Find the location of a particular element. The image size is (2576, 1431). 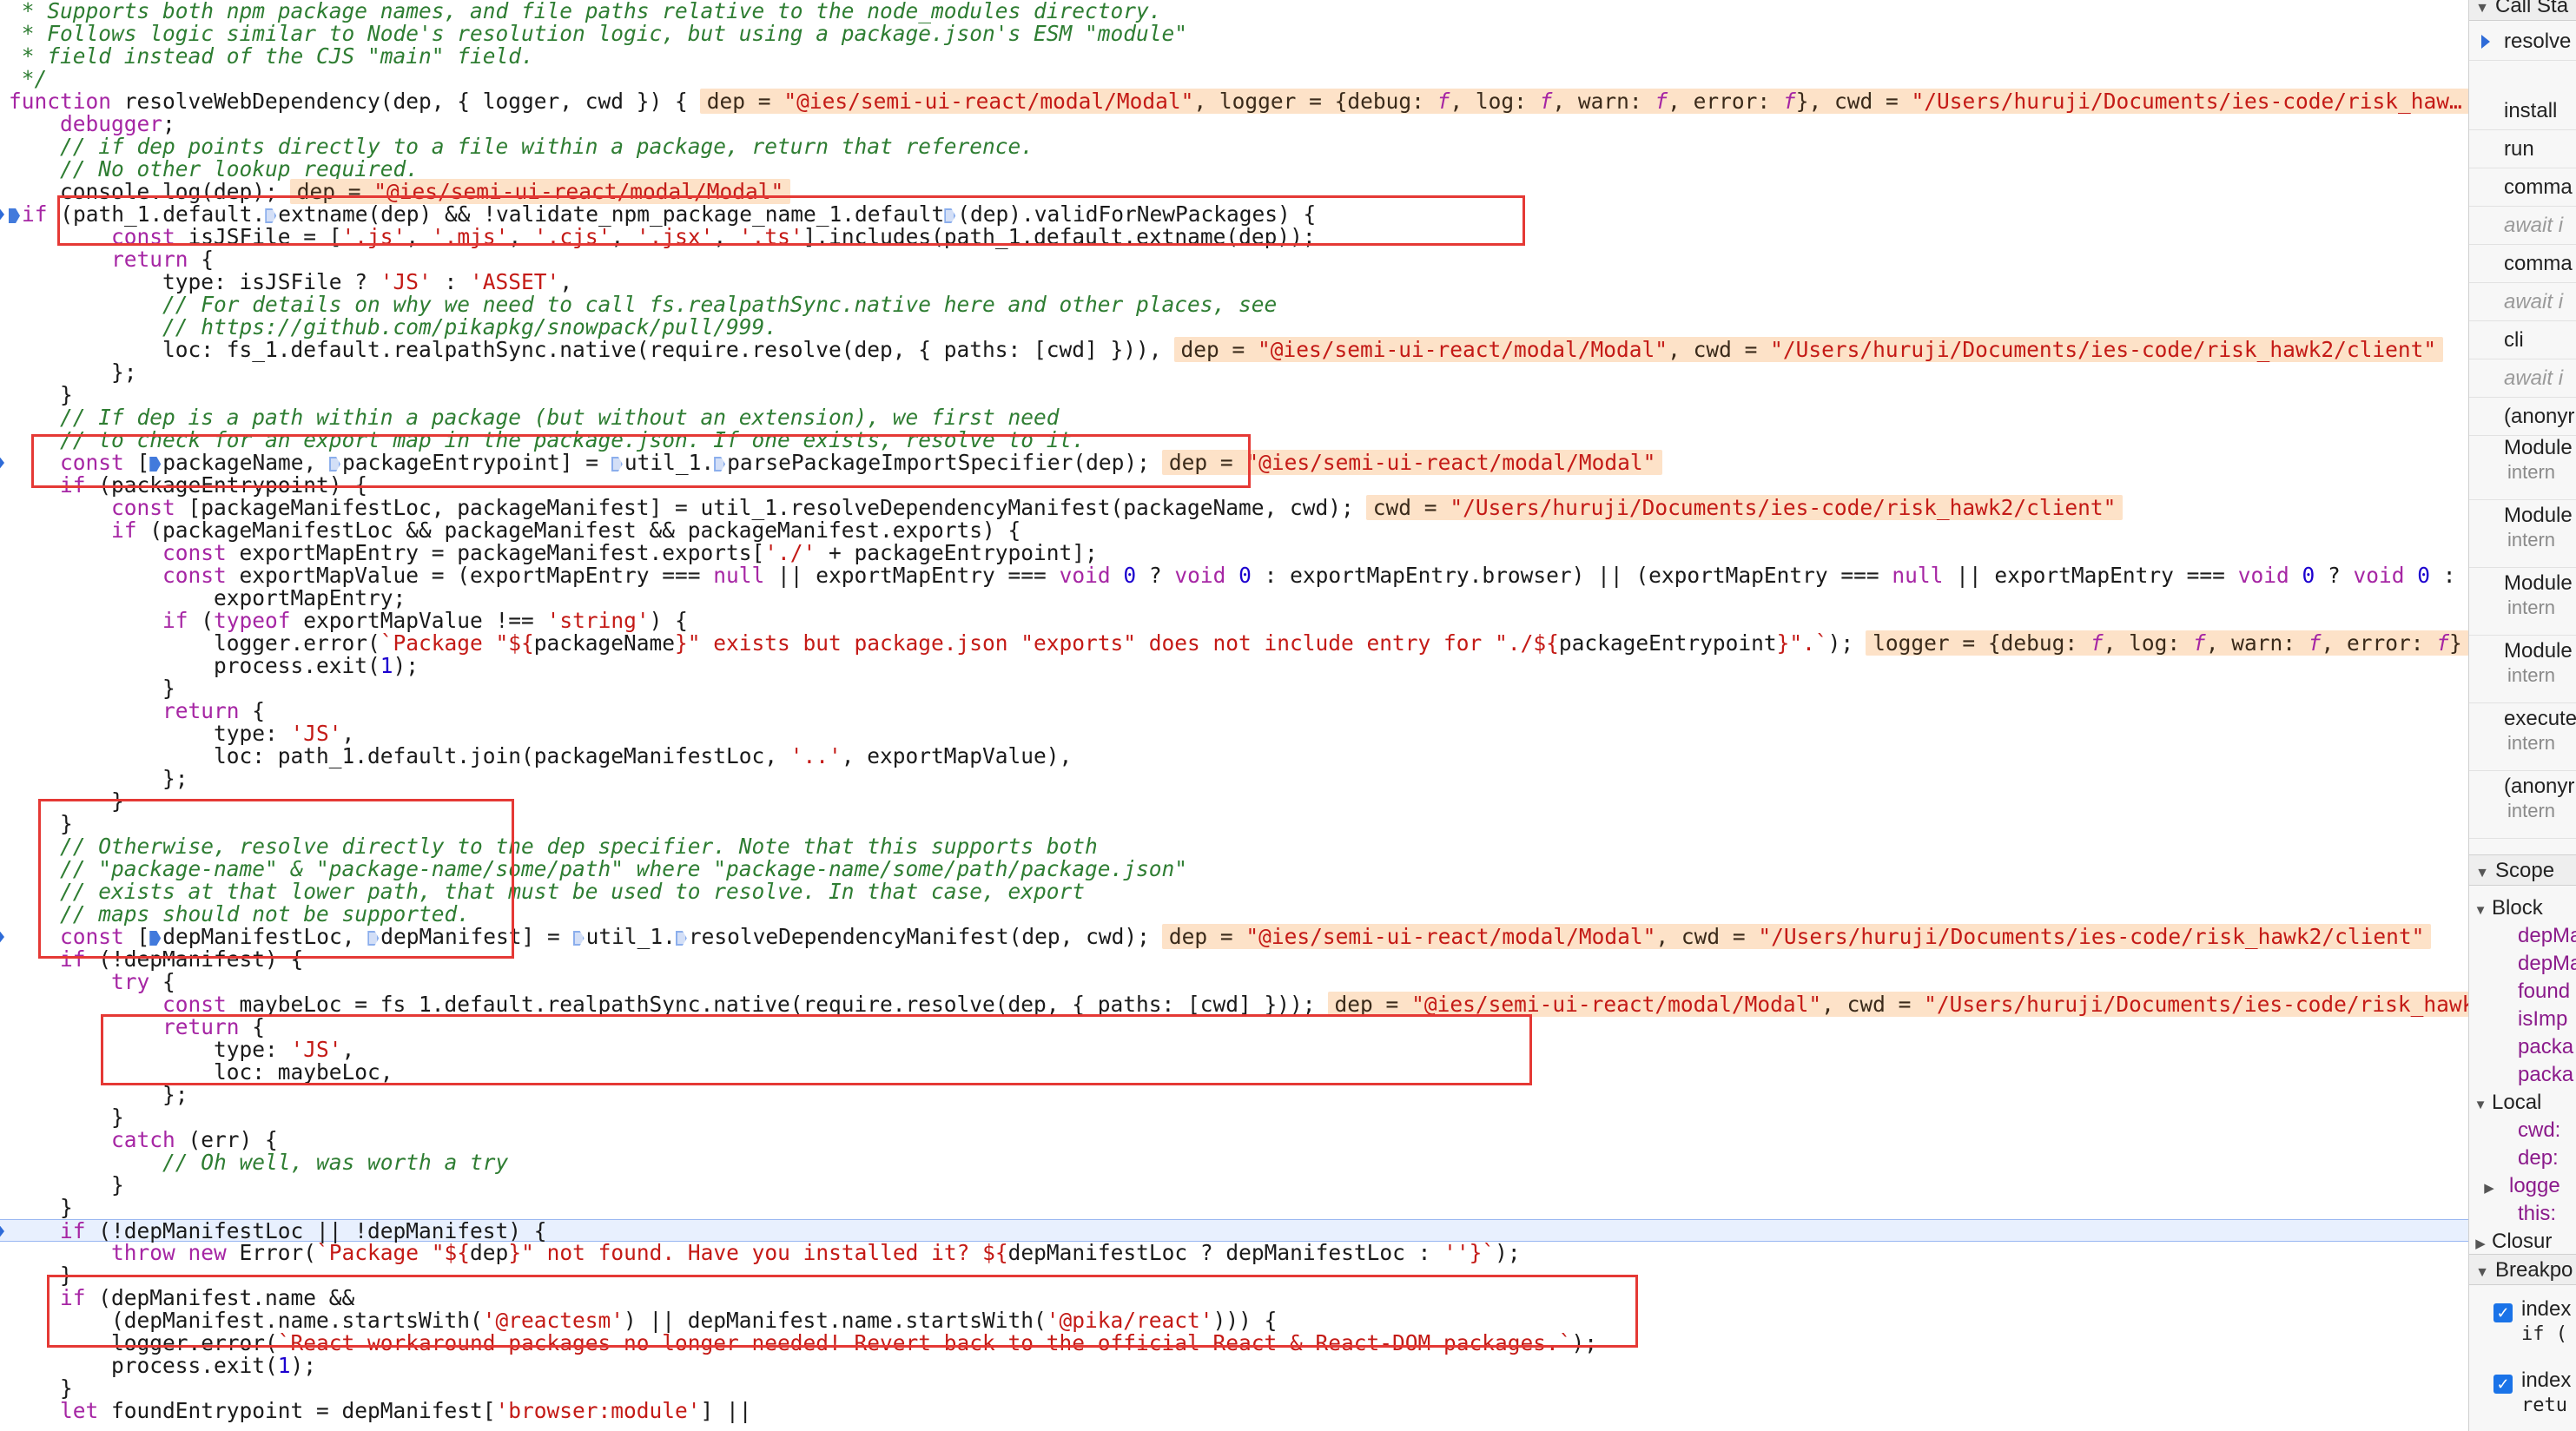

code-line: if (packageEntrypoint) { is located at coordinates (1234, 486).